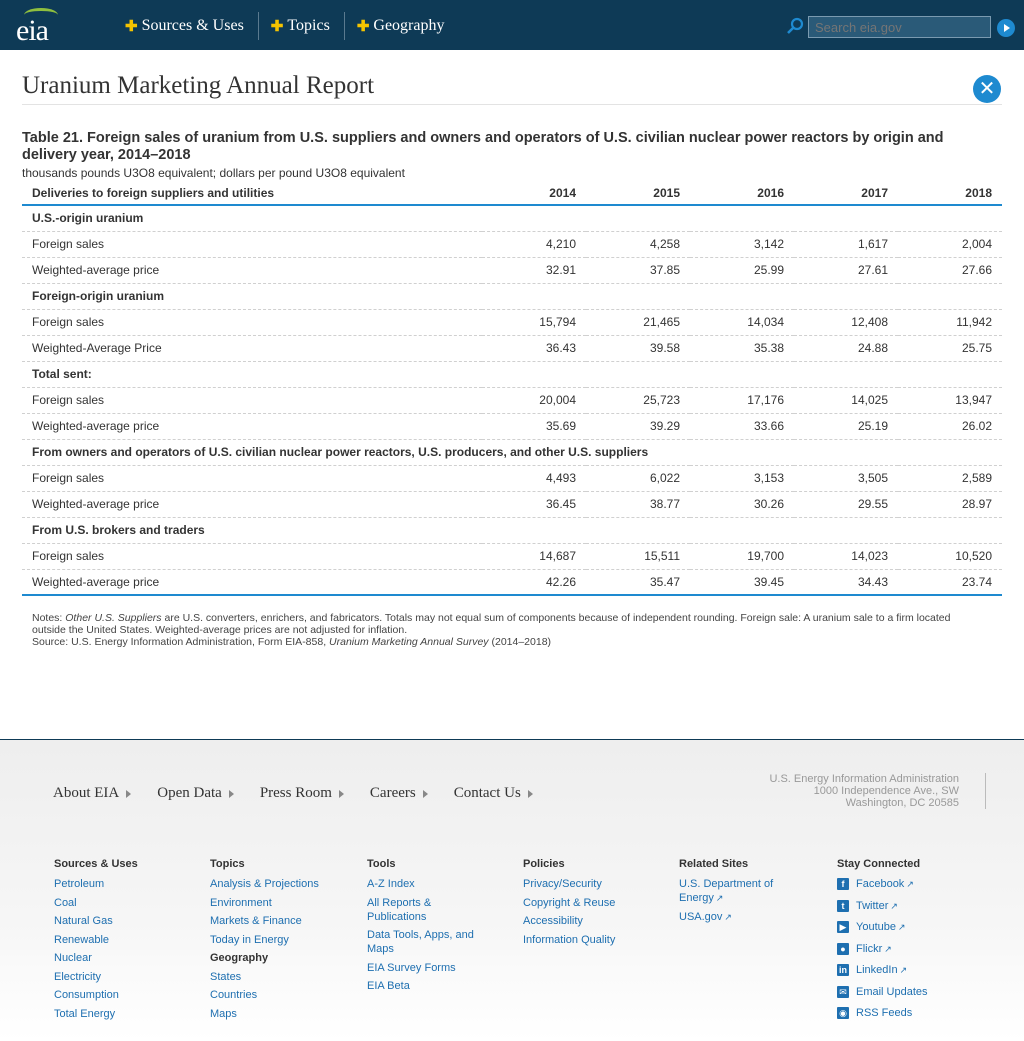 This screenshot has height=1041, width=1024. Describe the element at coordinates (302, 793) in the screenshot. I see `footer-nav-press-room: Press Room` at that location.